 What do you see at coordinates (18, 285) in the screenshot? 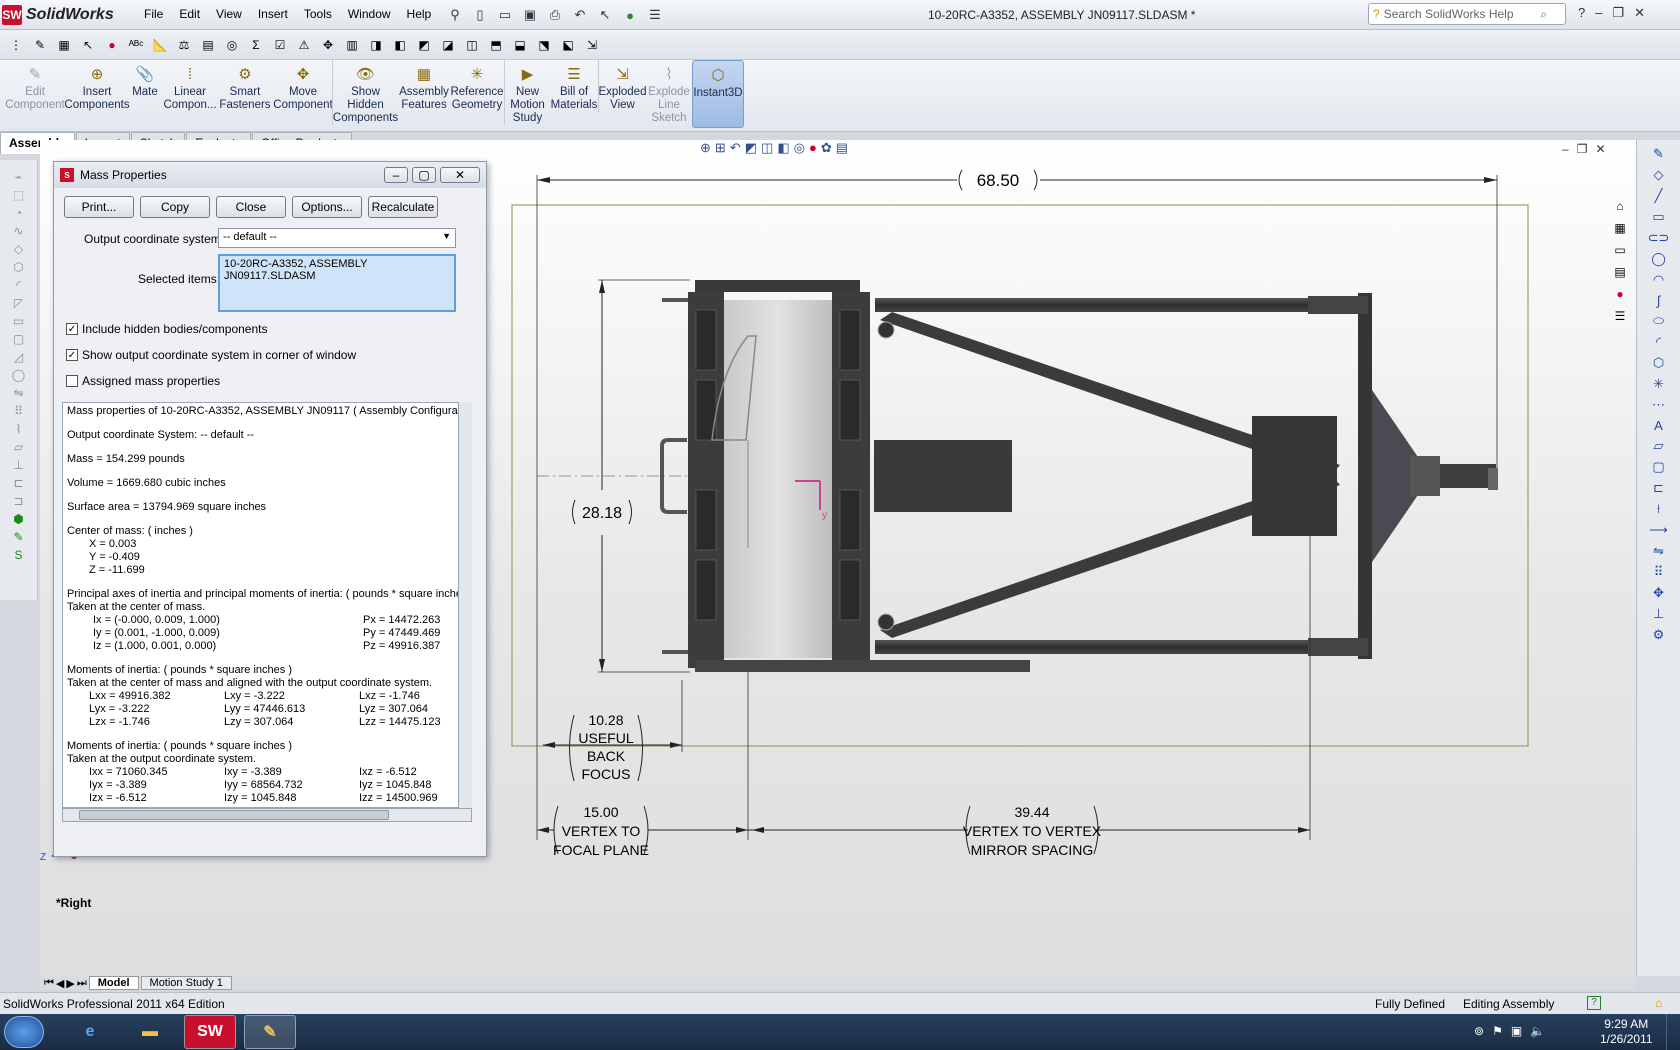
I see `fillet-icon: ◜` at bounding box center [18, 285].